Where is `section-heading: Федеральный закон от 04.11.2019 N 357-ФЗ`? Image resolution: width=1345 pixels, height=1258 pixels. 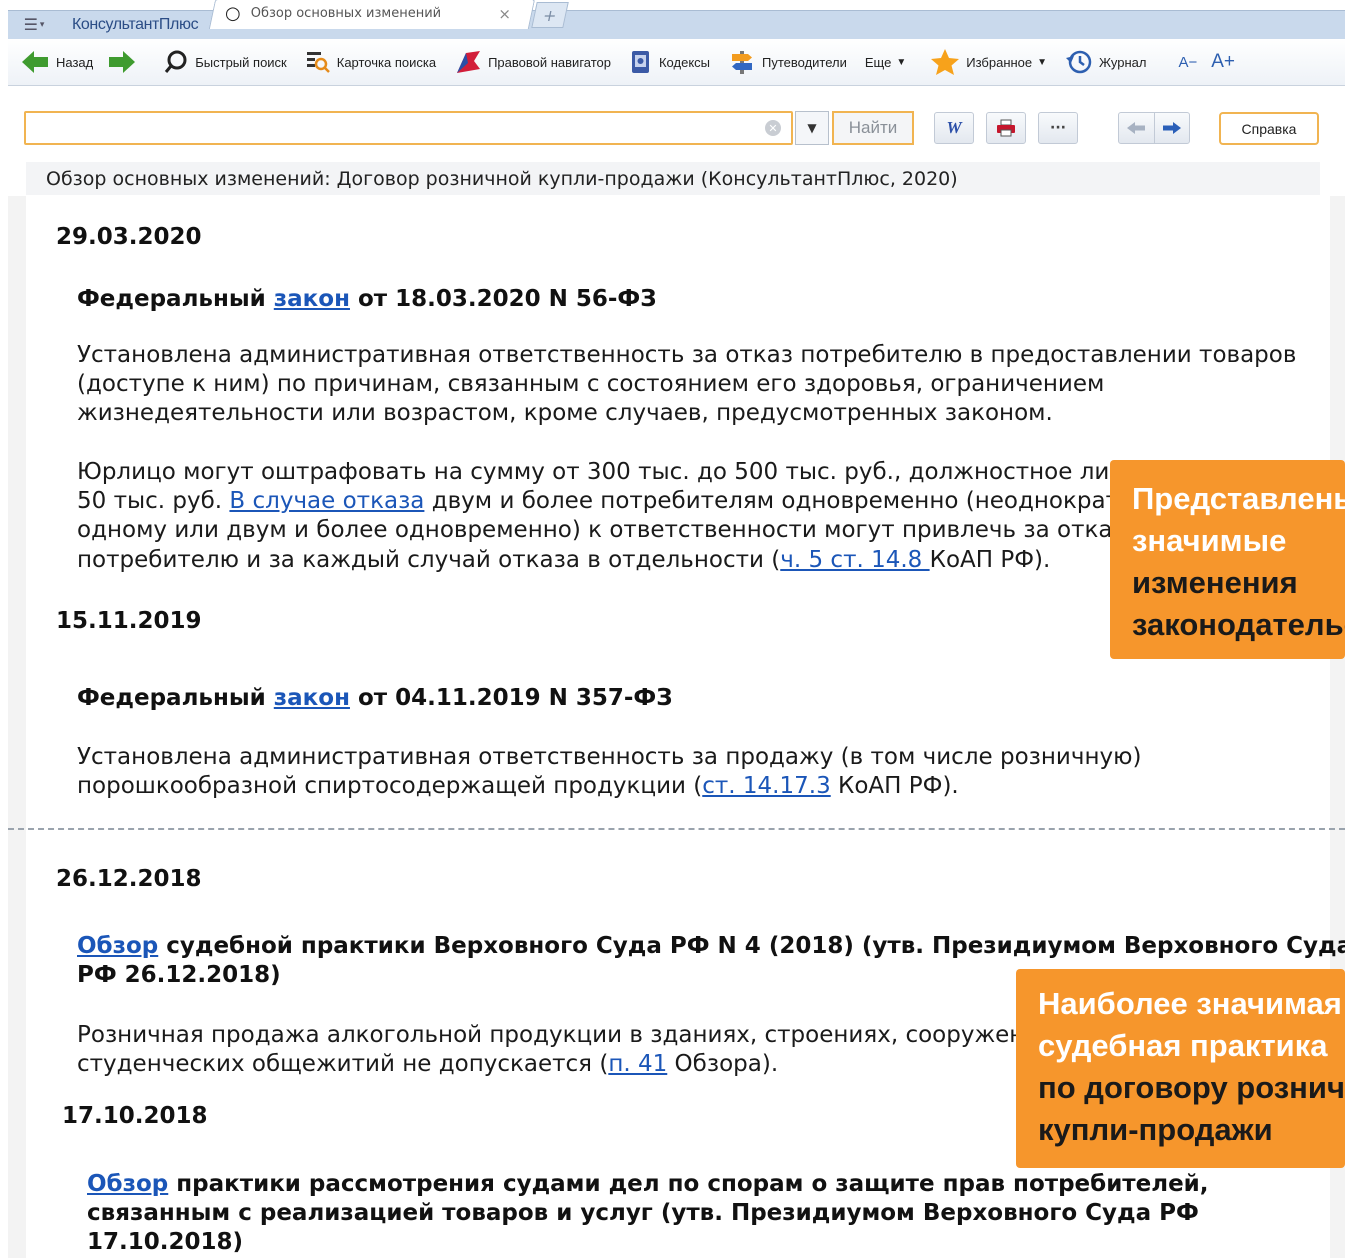
section-heading: Федеральный закон от 04.11.2019 N 357-ФЗ is located at coordinates (375, 698).